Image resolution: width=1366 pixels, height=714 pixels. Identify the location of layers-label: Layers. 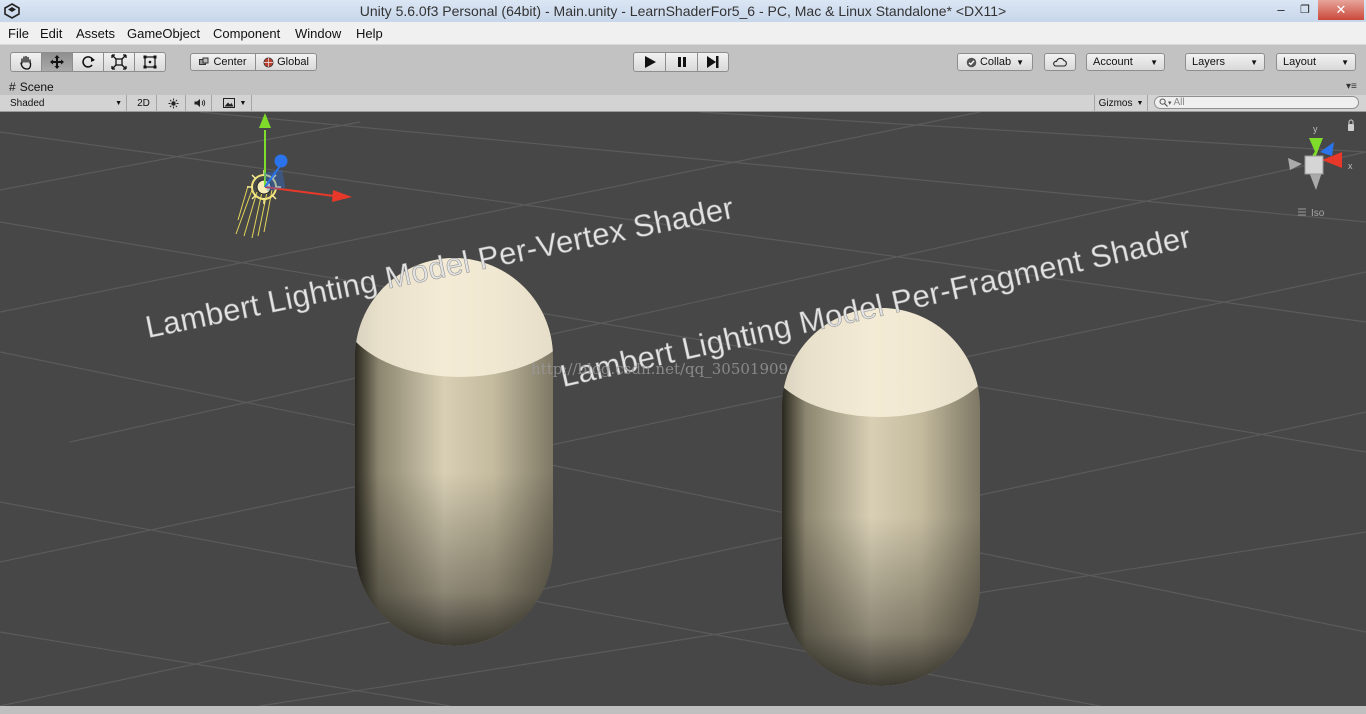
(1209, 62).